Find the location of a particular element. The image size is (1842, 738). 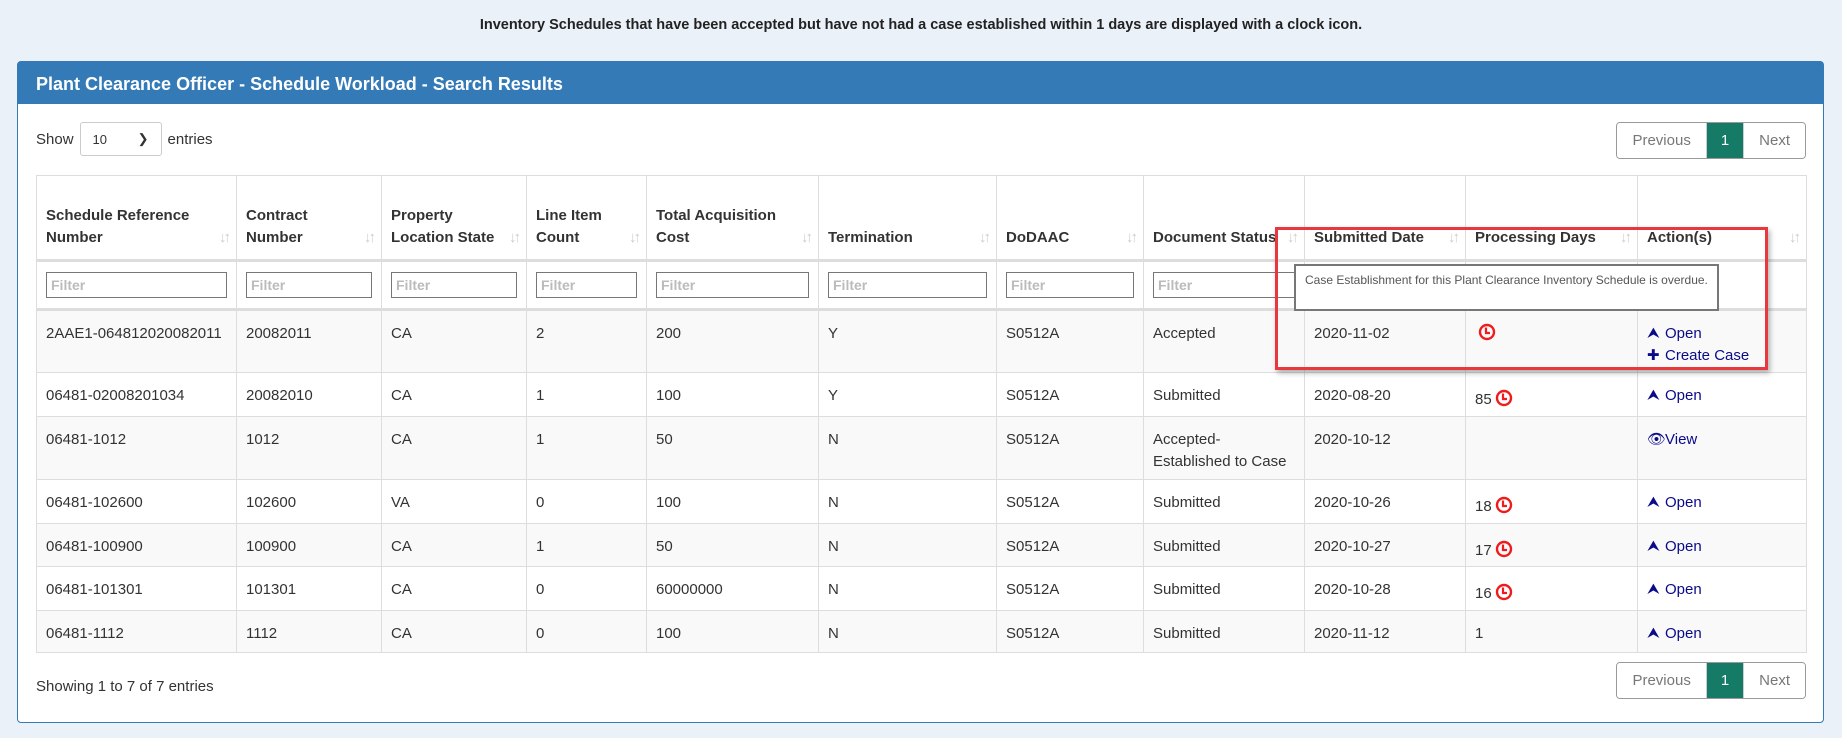

cell-count: 0 is located at coordinates (586, 631).